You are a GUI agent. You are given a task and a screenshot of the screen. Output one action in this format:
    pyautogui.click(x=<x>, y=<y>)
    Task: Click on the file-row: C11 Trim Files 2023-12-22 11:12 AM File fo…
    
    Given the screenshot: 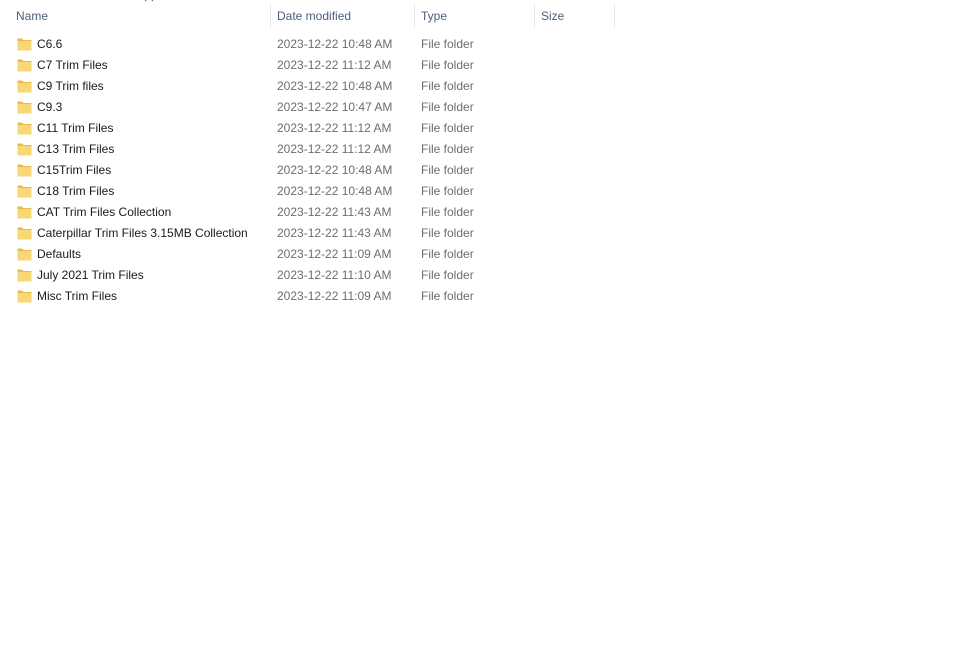 What is the action you would take?
    pyautogui.click(x=479, y=128)
    